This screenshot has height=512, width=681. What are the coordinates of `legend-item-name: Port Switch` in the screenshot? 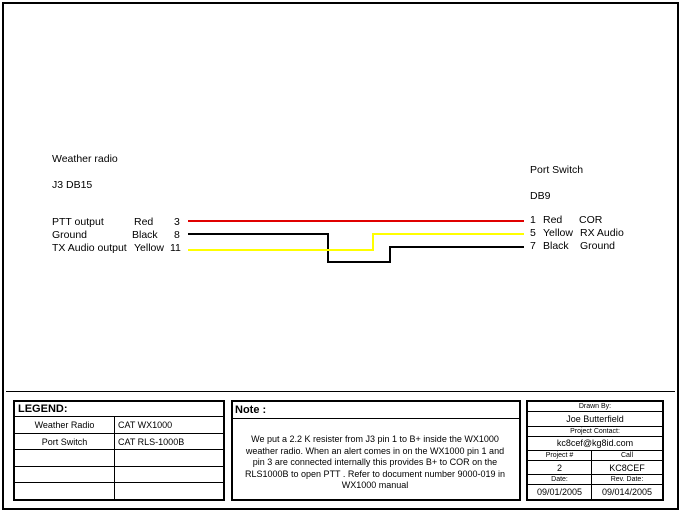 It's located at (64, 441).